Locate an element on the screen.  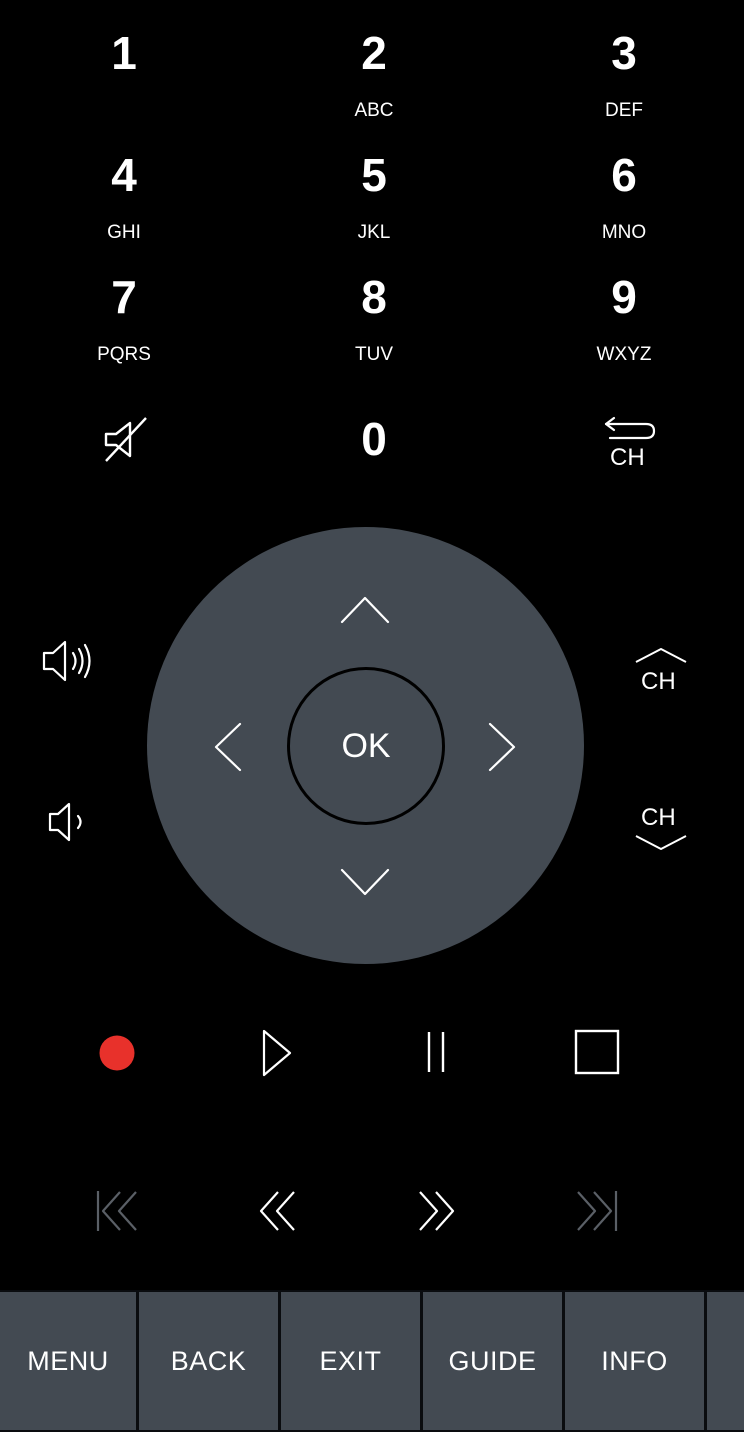
key-digit: 6 is located at coordinates (624, 175).